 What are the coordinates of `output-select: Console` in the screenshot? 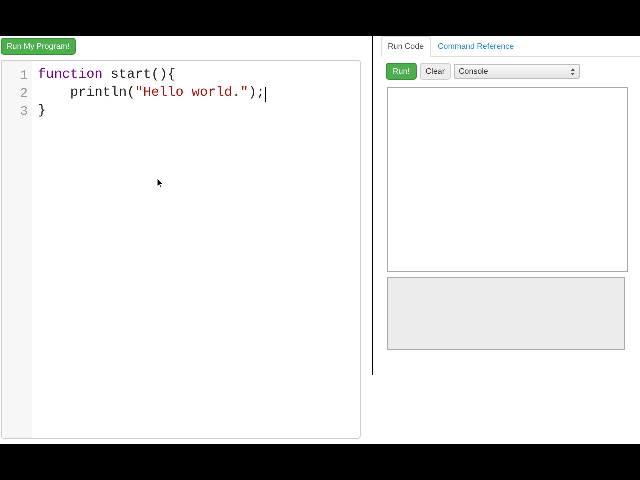 It's located at (517, 71).